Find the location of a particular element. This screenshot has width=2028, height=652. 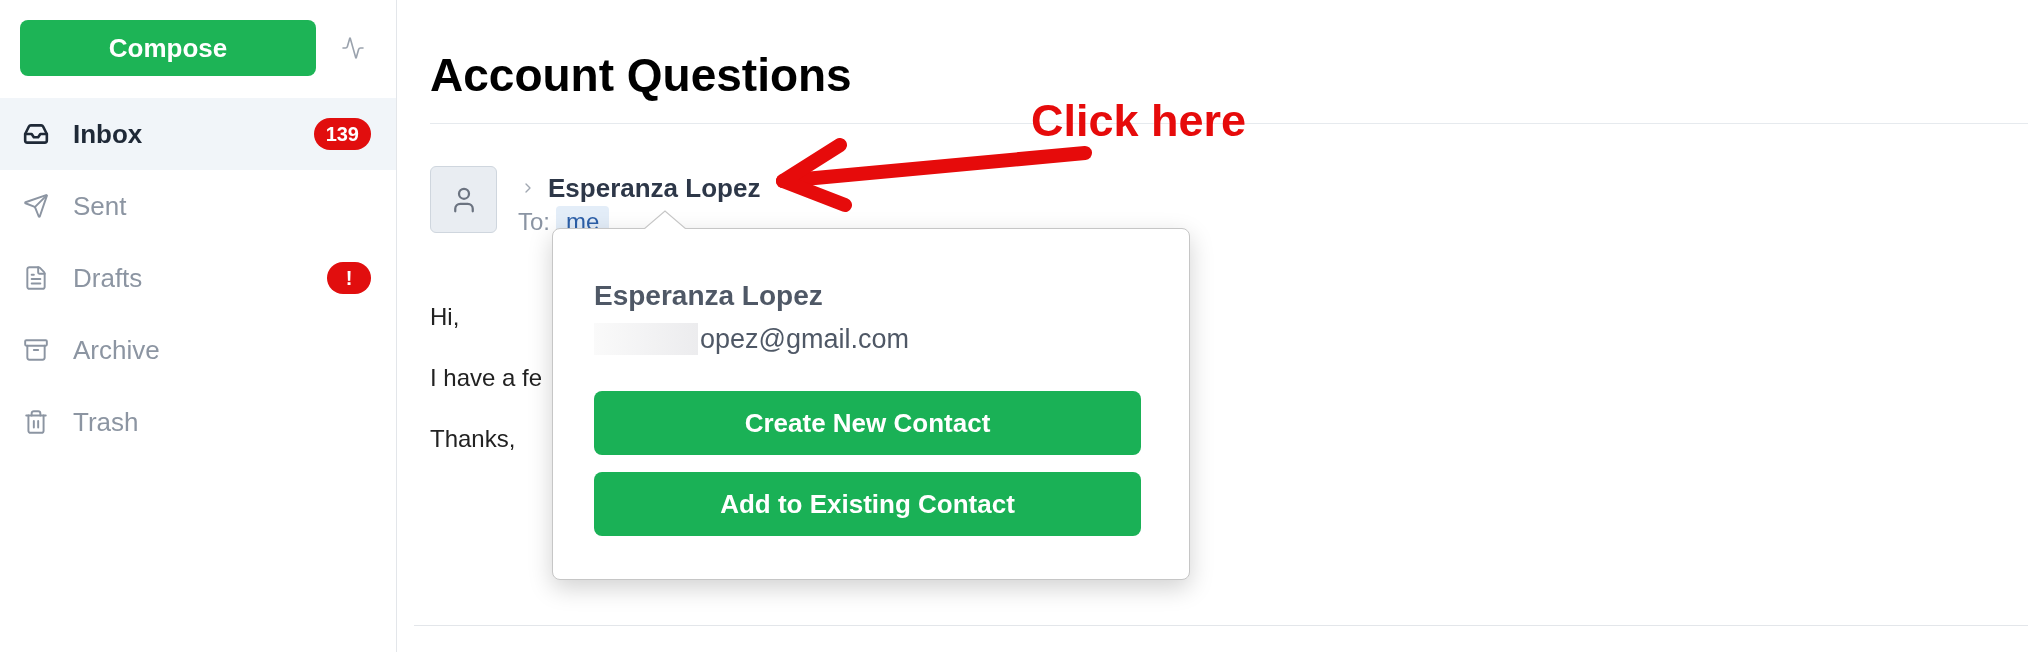

contact-name: Esperanza Lopez is located at coordinates (708, 296).